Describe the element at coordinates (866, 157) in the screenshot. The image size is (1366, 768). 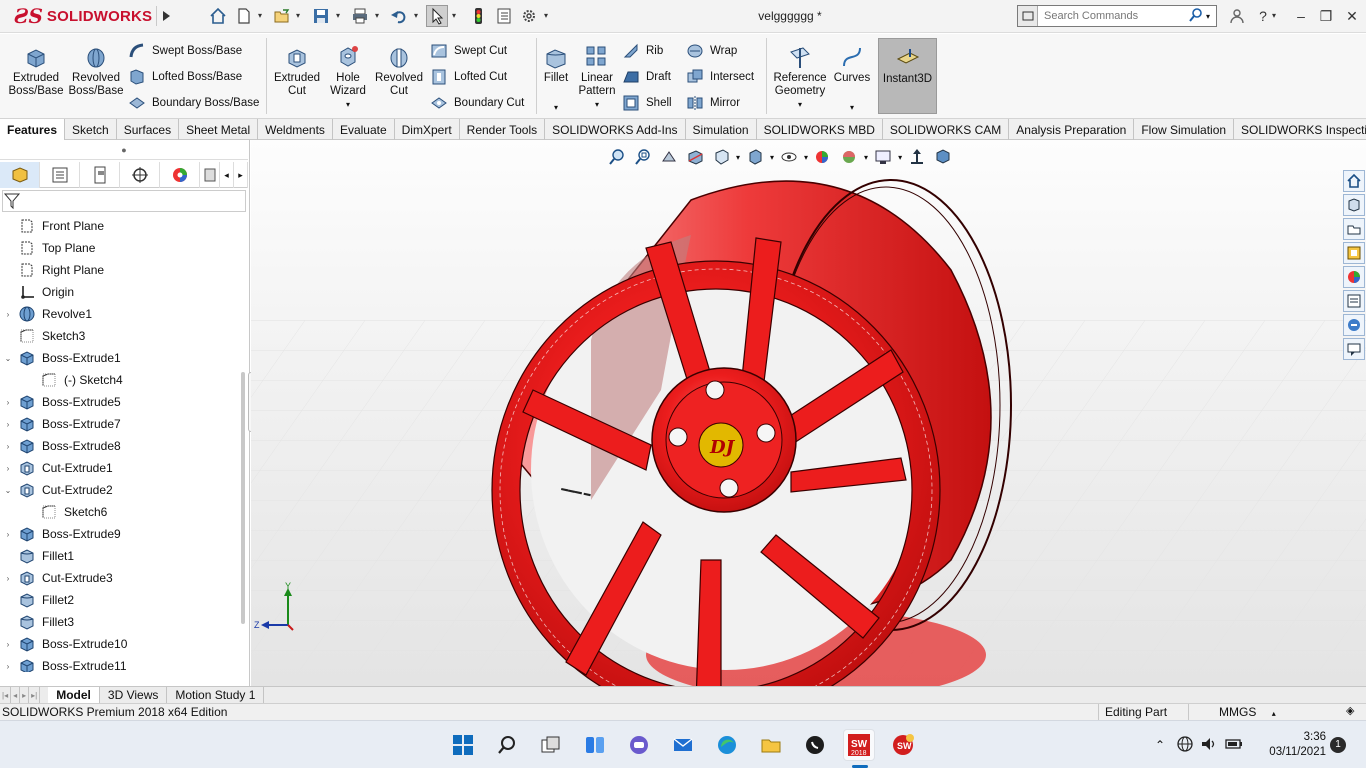
I see `scene-dropdown-arrow: ▾` at that location.